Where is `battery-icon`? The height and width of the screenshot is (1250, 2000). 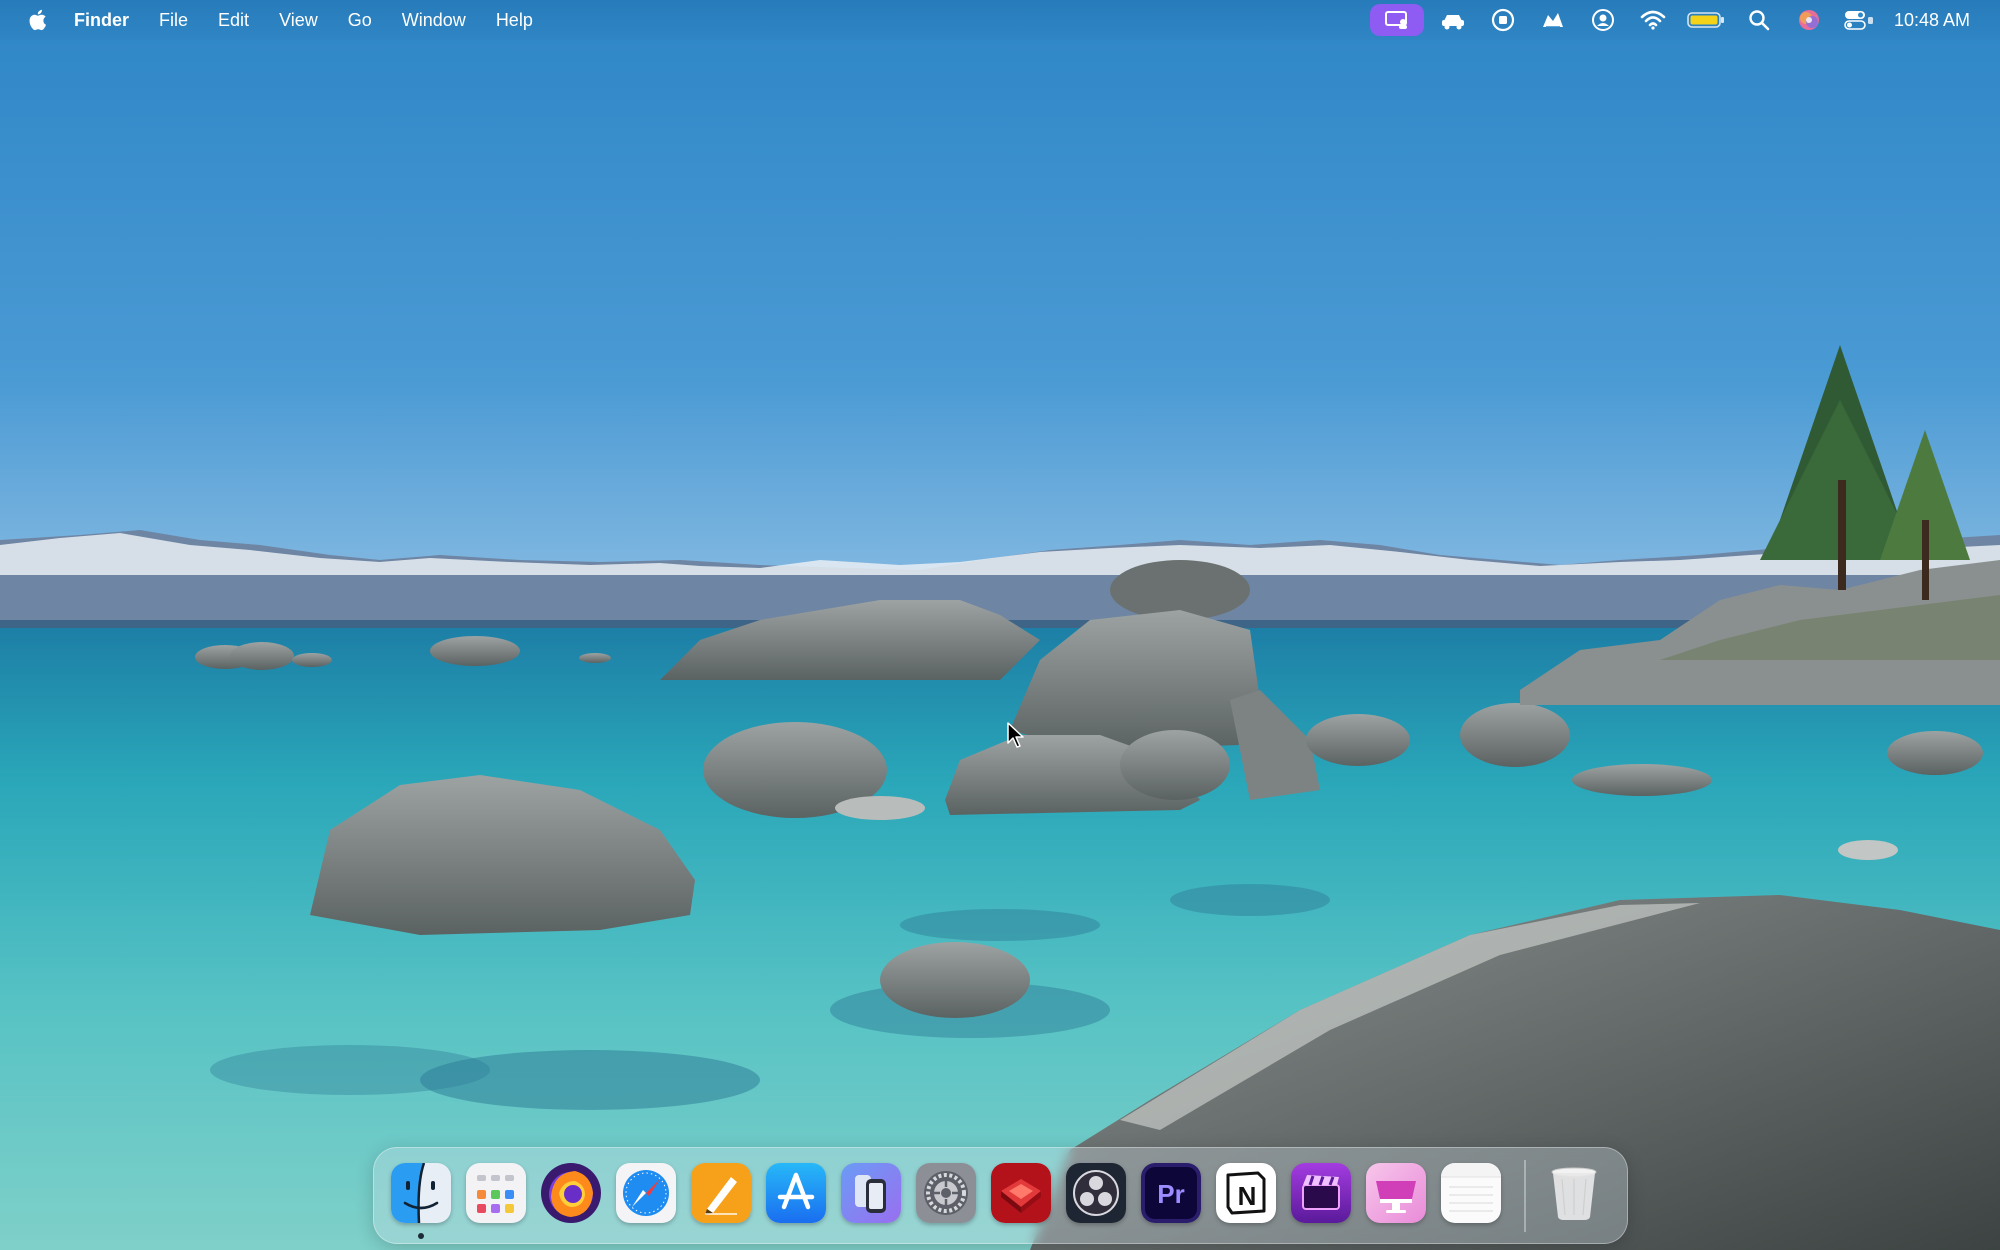
battery-icon is located at coordinates (1706, 20).